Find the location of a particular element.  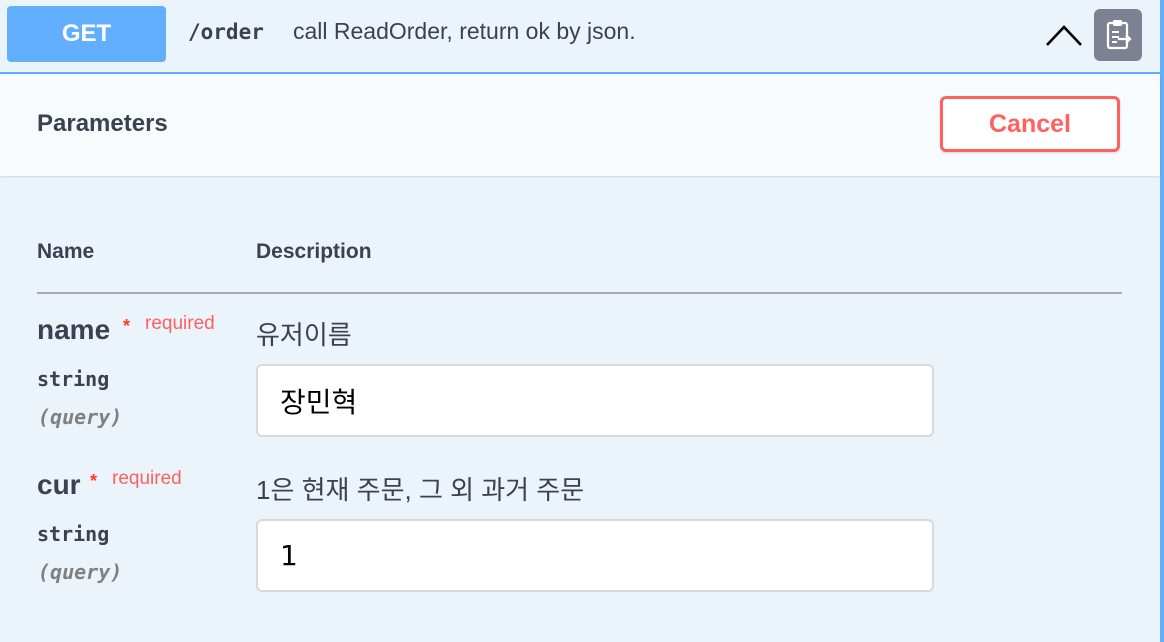

name-input is located at coordinates (595, 400).